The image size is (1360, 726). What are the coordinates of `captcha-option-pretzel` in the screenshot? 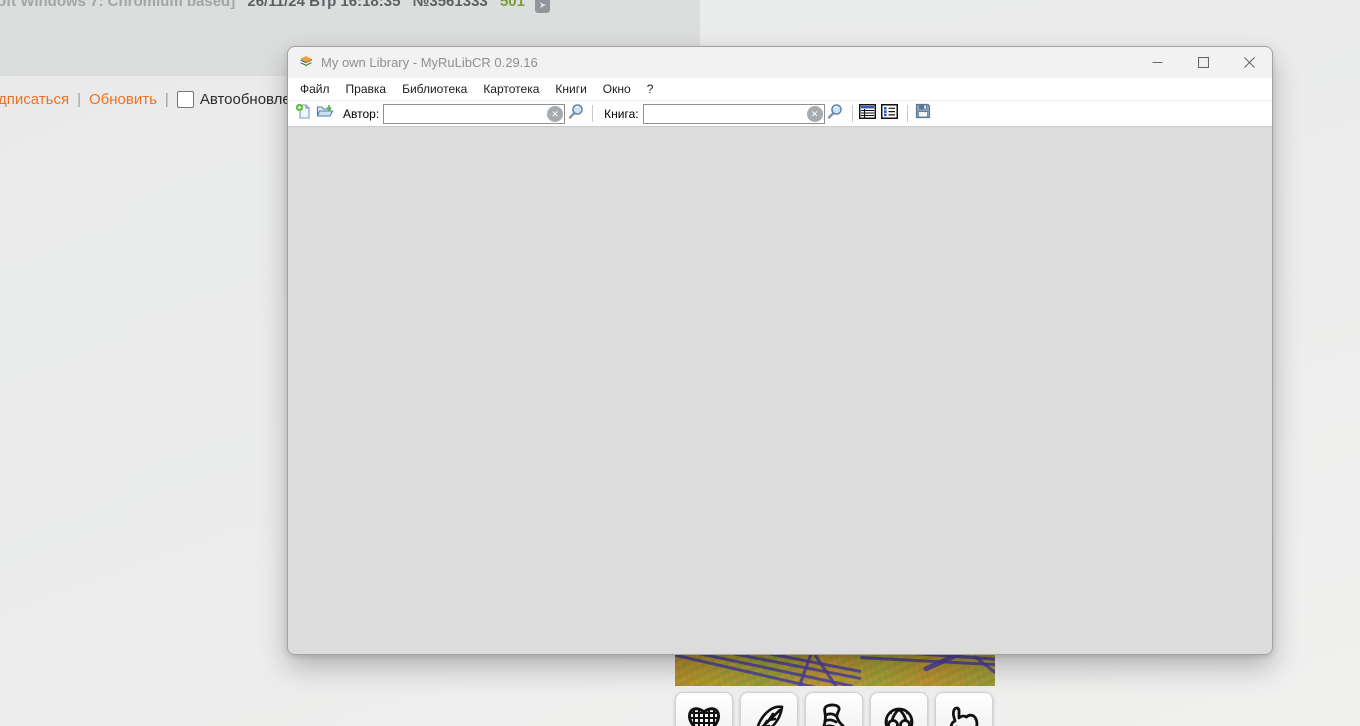 It's located at (899, 709).